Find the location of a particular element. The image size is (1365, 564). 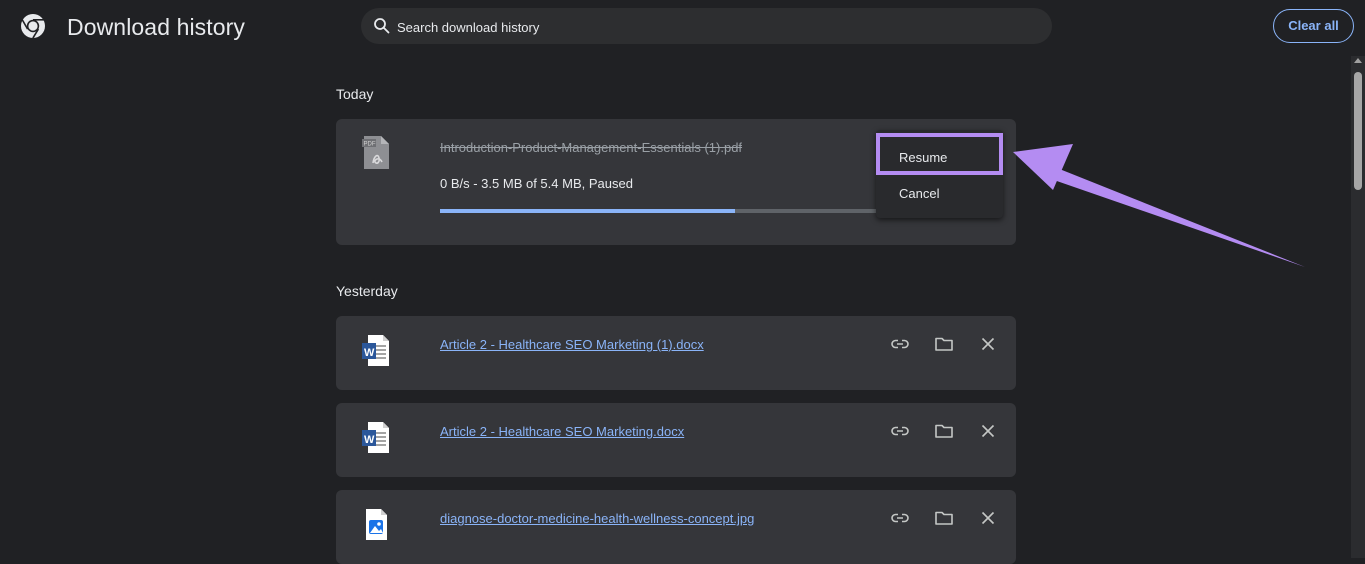

search-bar is located at coordinates (706, 27).